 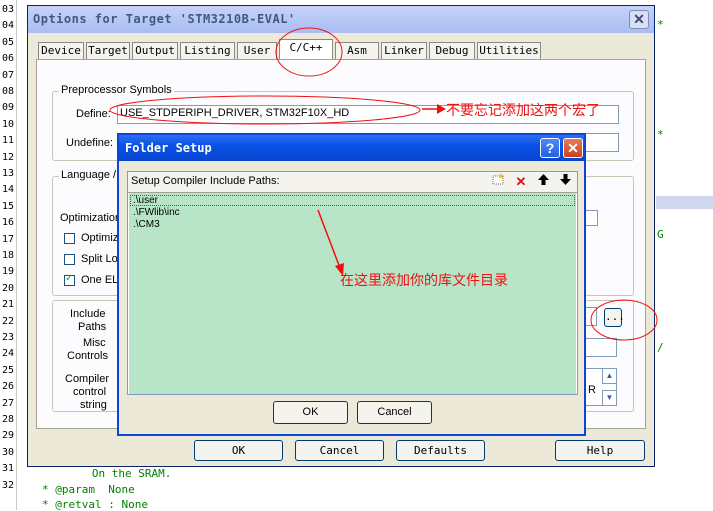 I want to click on include-label-2: Paths, so click(x=92, y=327).